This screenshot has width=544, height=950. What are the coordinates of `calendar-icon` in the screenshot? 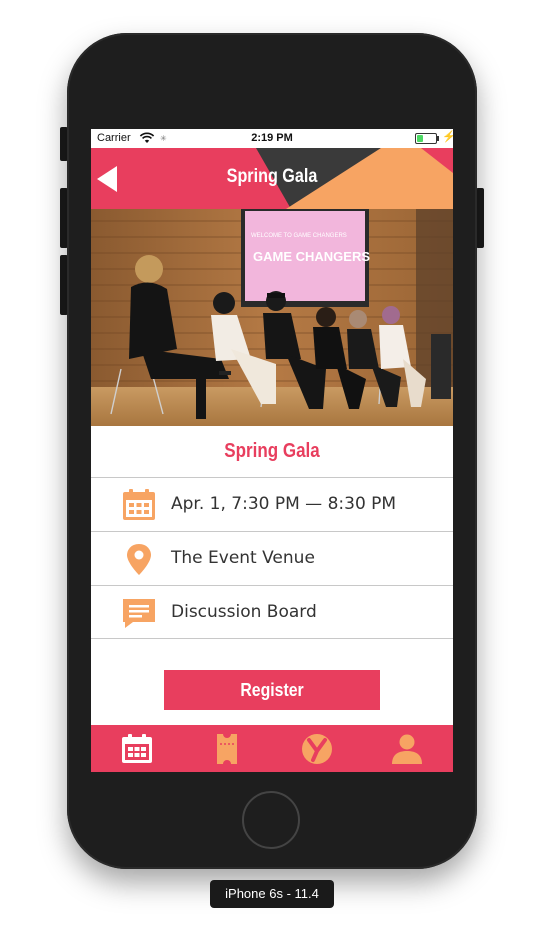 It's located at (139, 504).